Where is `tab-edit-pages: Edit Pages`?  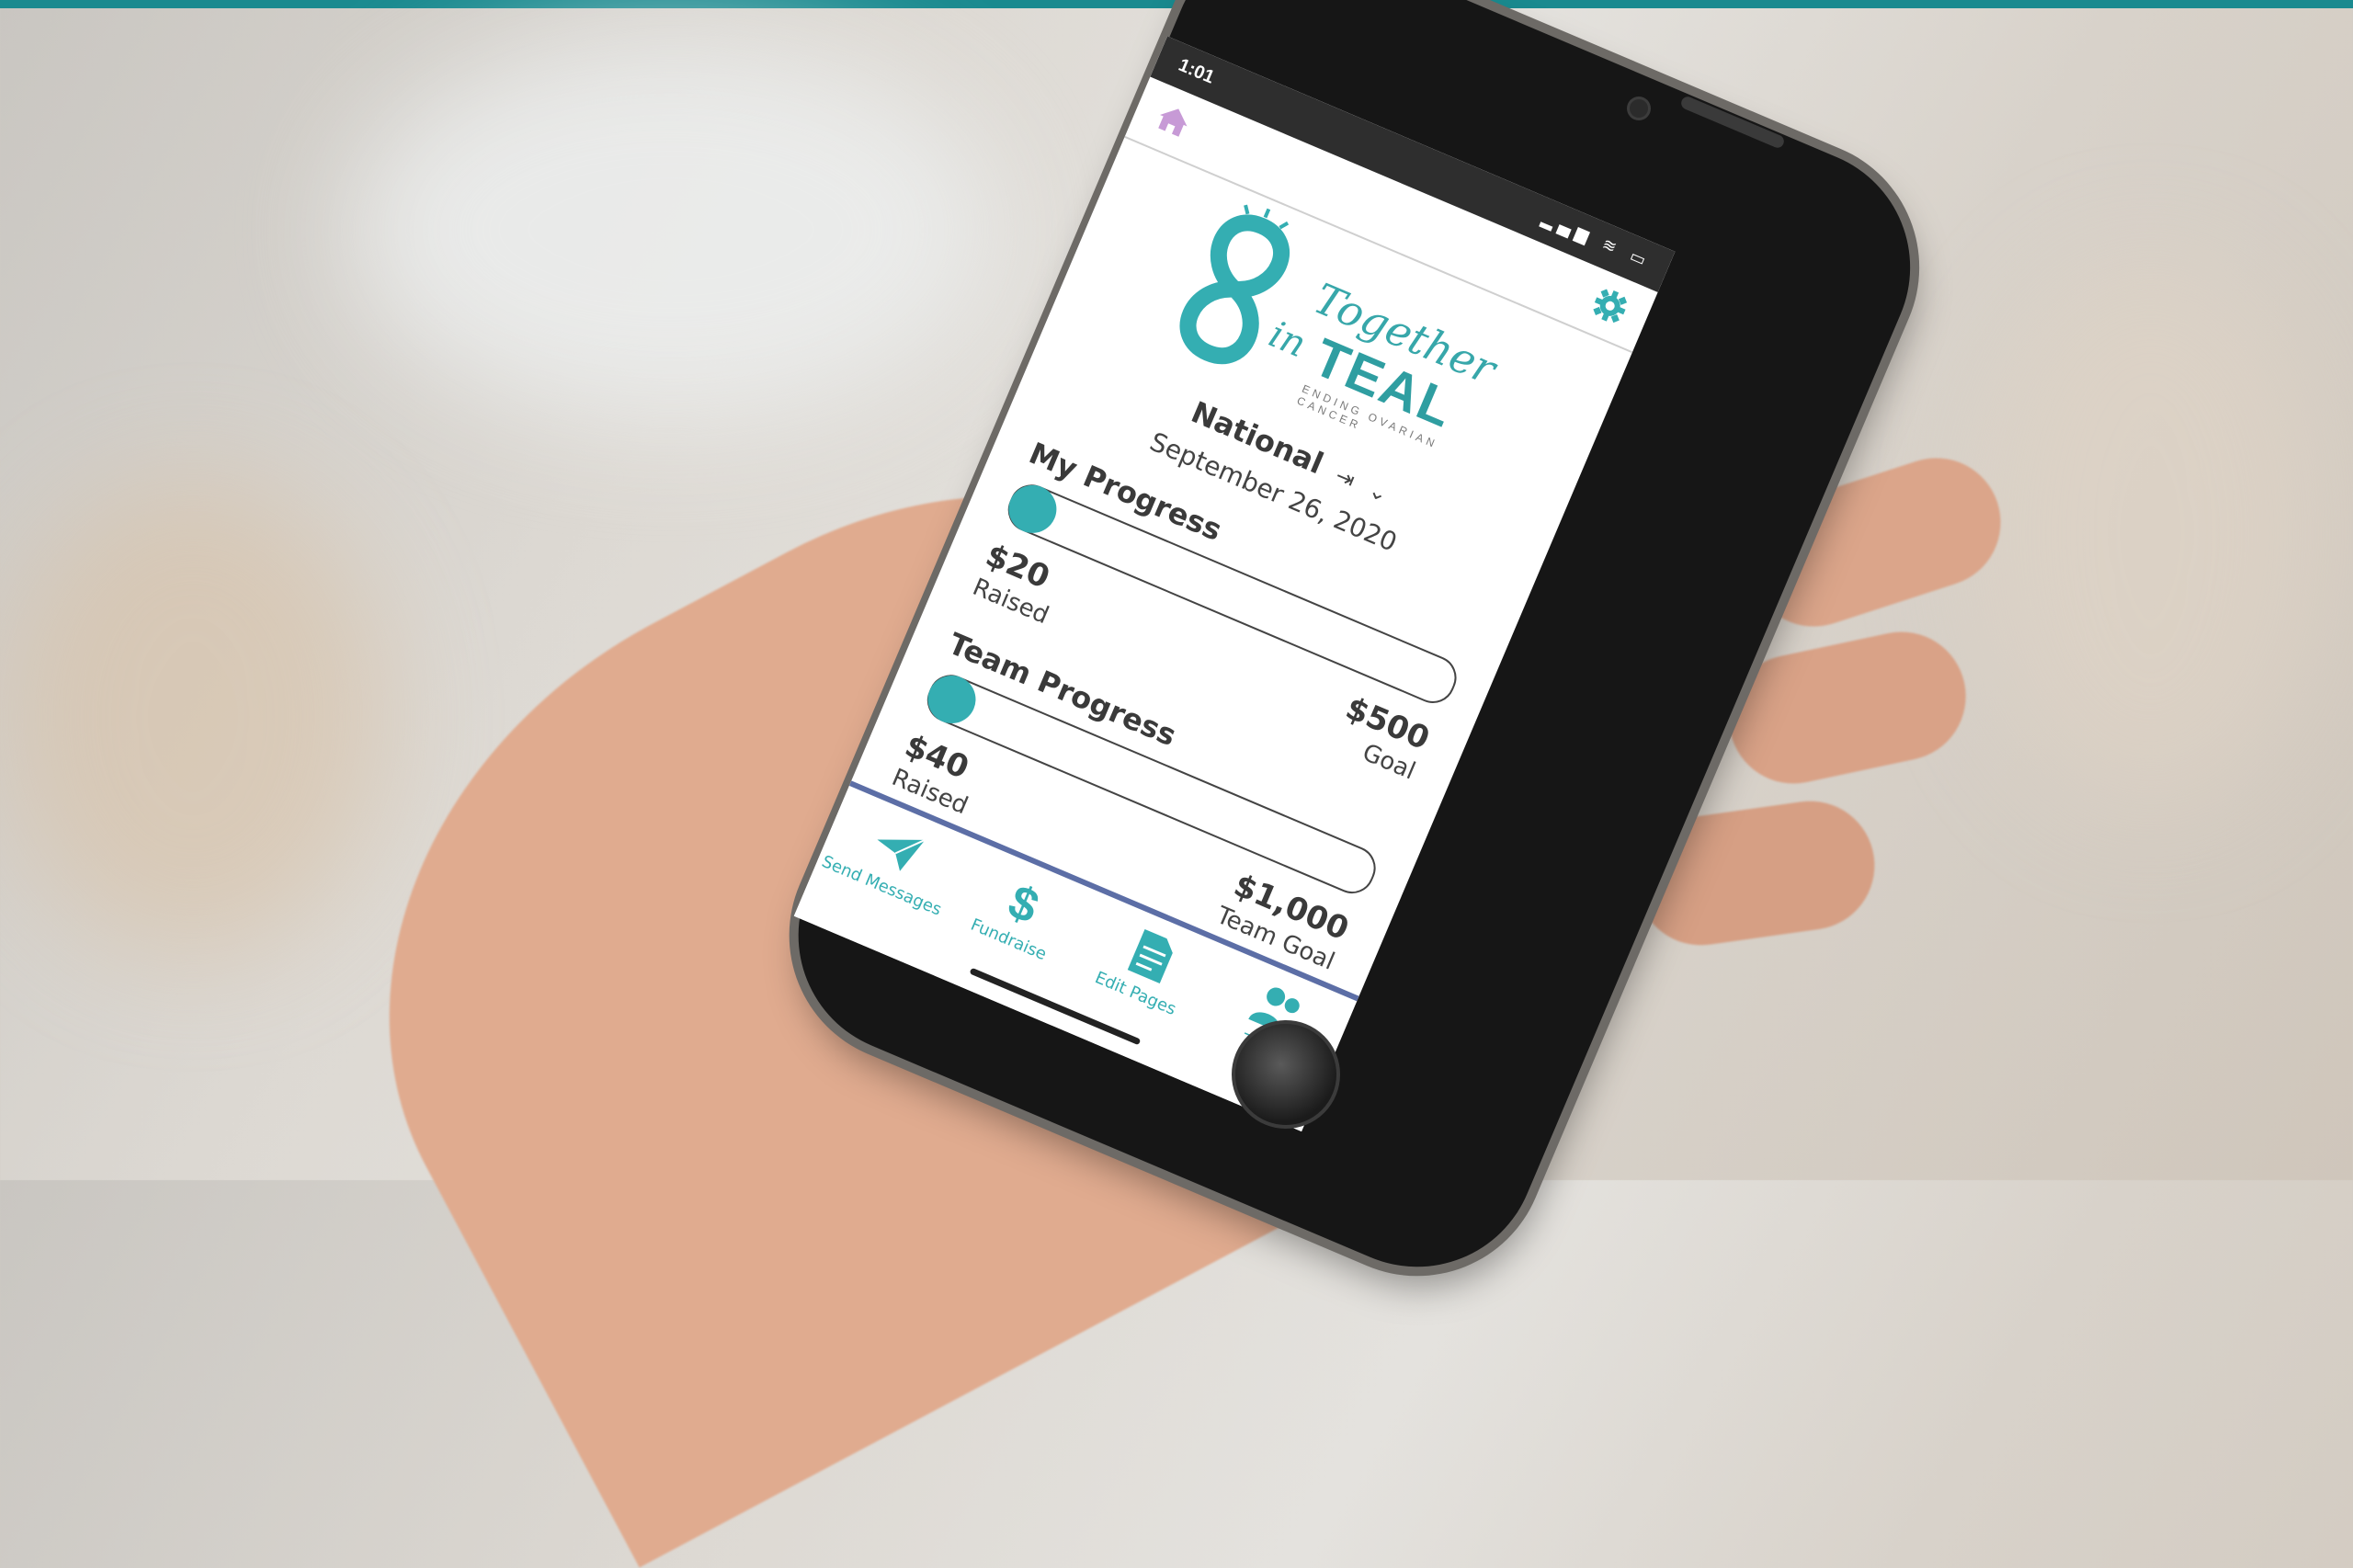
tab-edit-pages: Edit Pages is located at coordinates (1146, 967).